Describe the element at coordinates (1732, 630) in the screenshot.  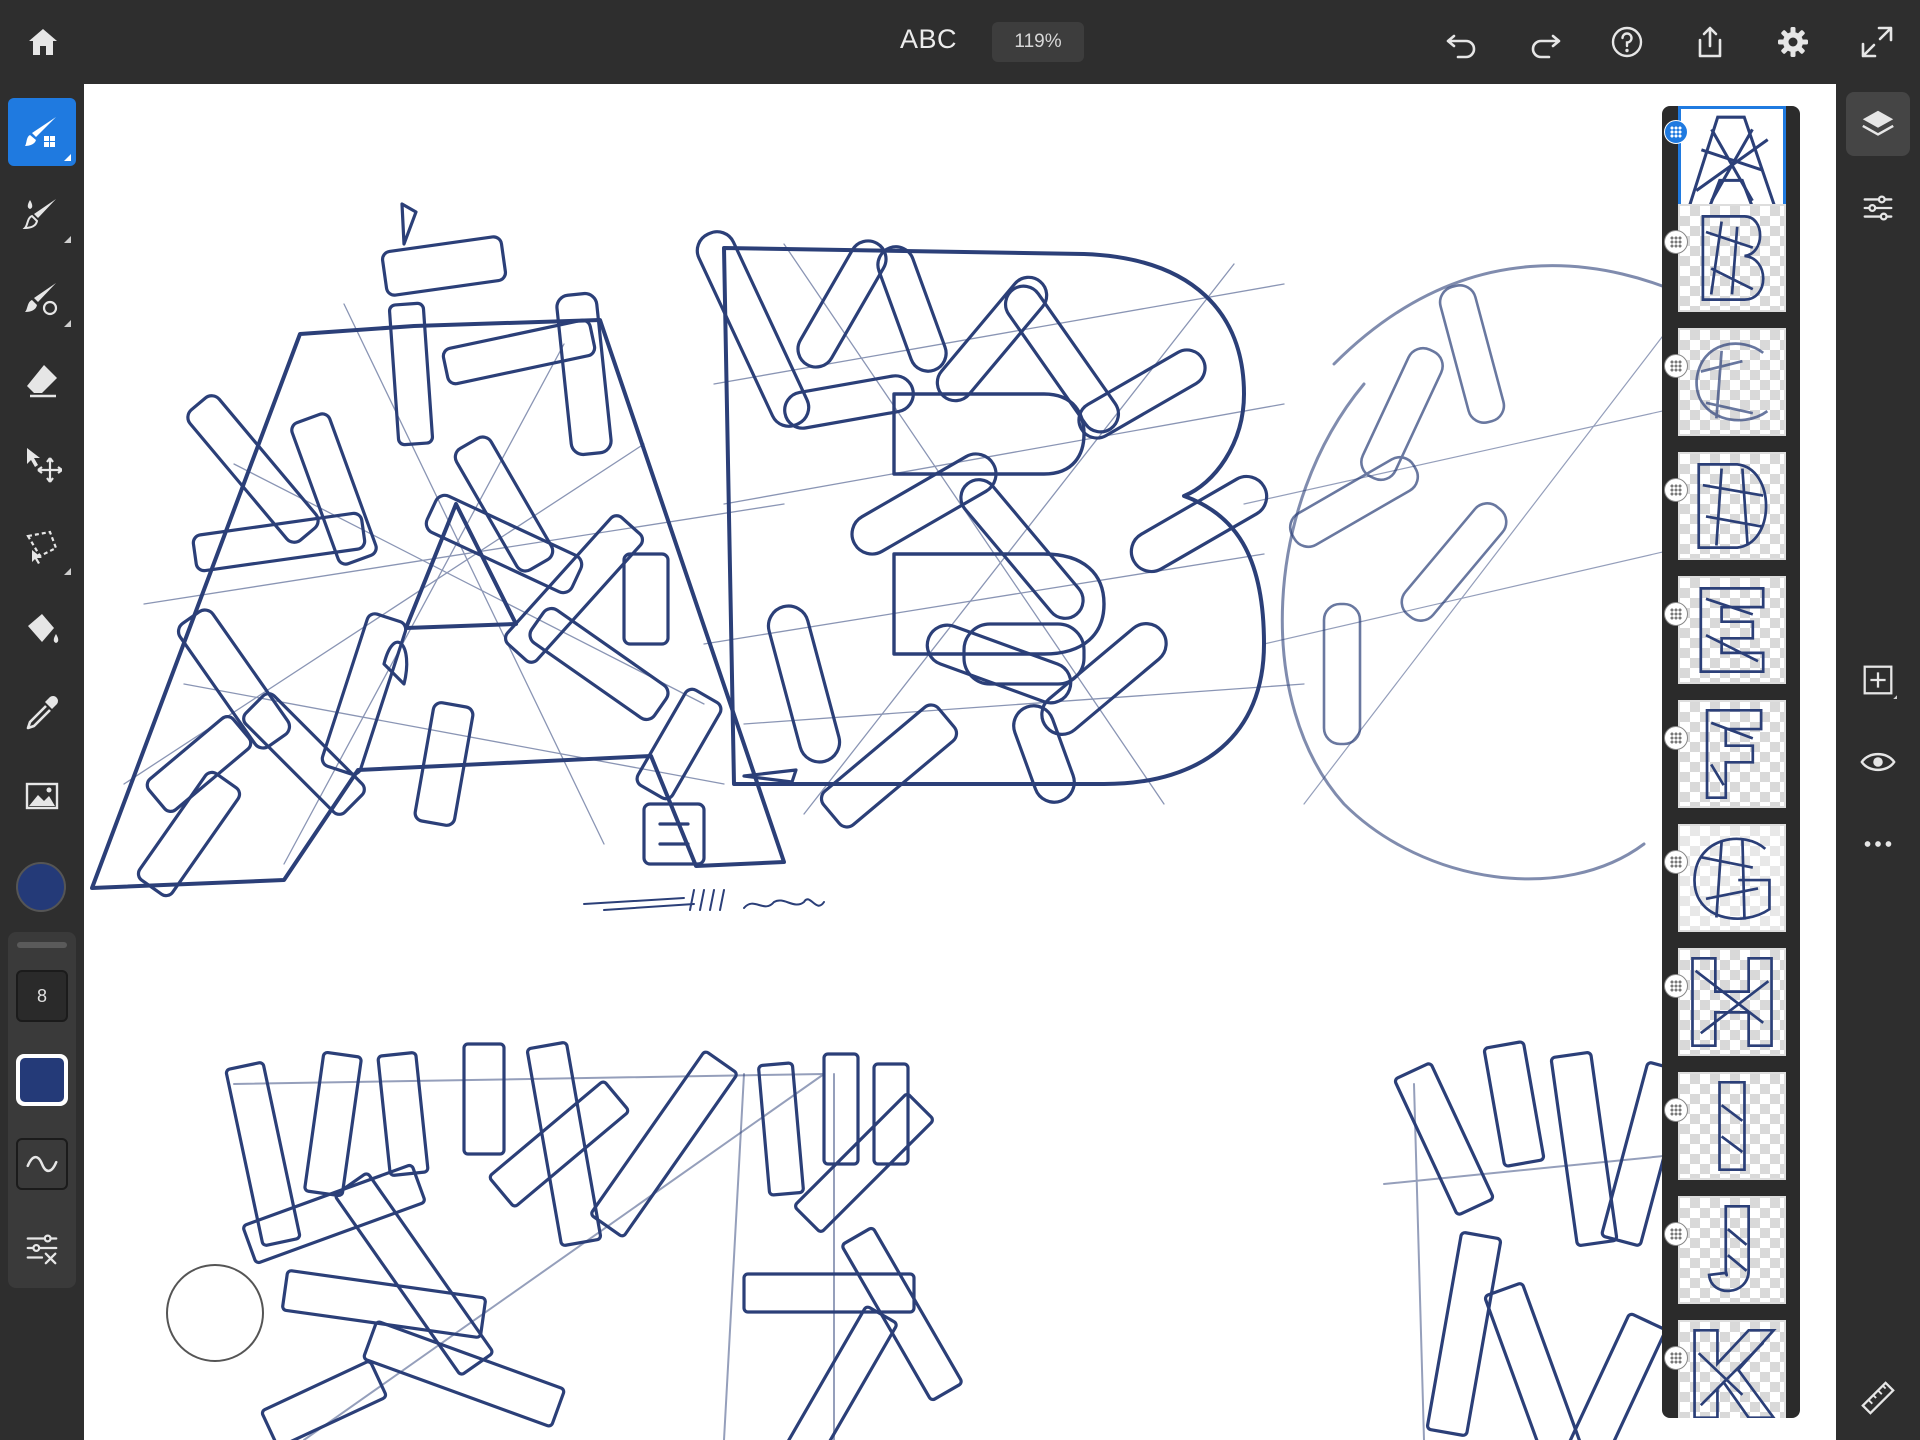
I see `layer-thumbnail-e` at that location.